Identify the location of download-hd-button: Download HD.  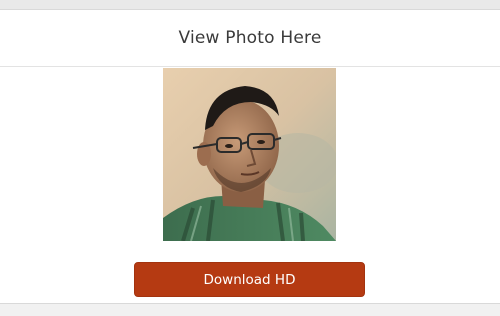
(249, 279).